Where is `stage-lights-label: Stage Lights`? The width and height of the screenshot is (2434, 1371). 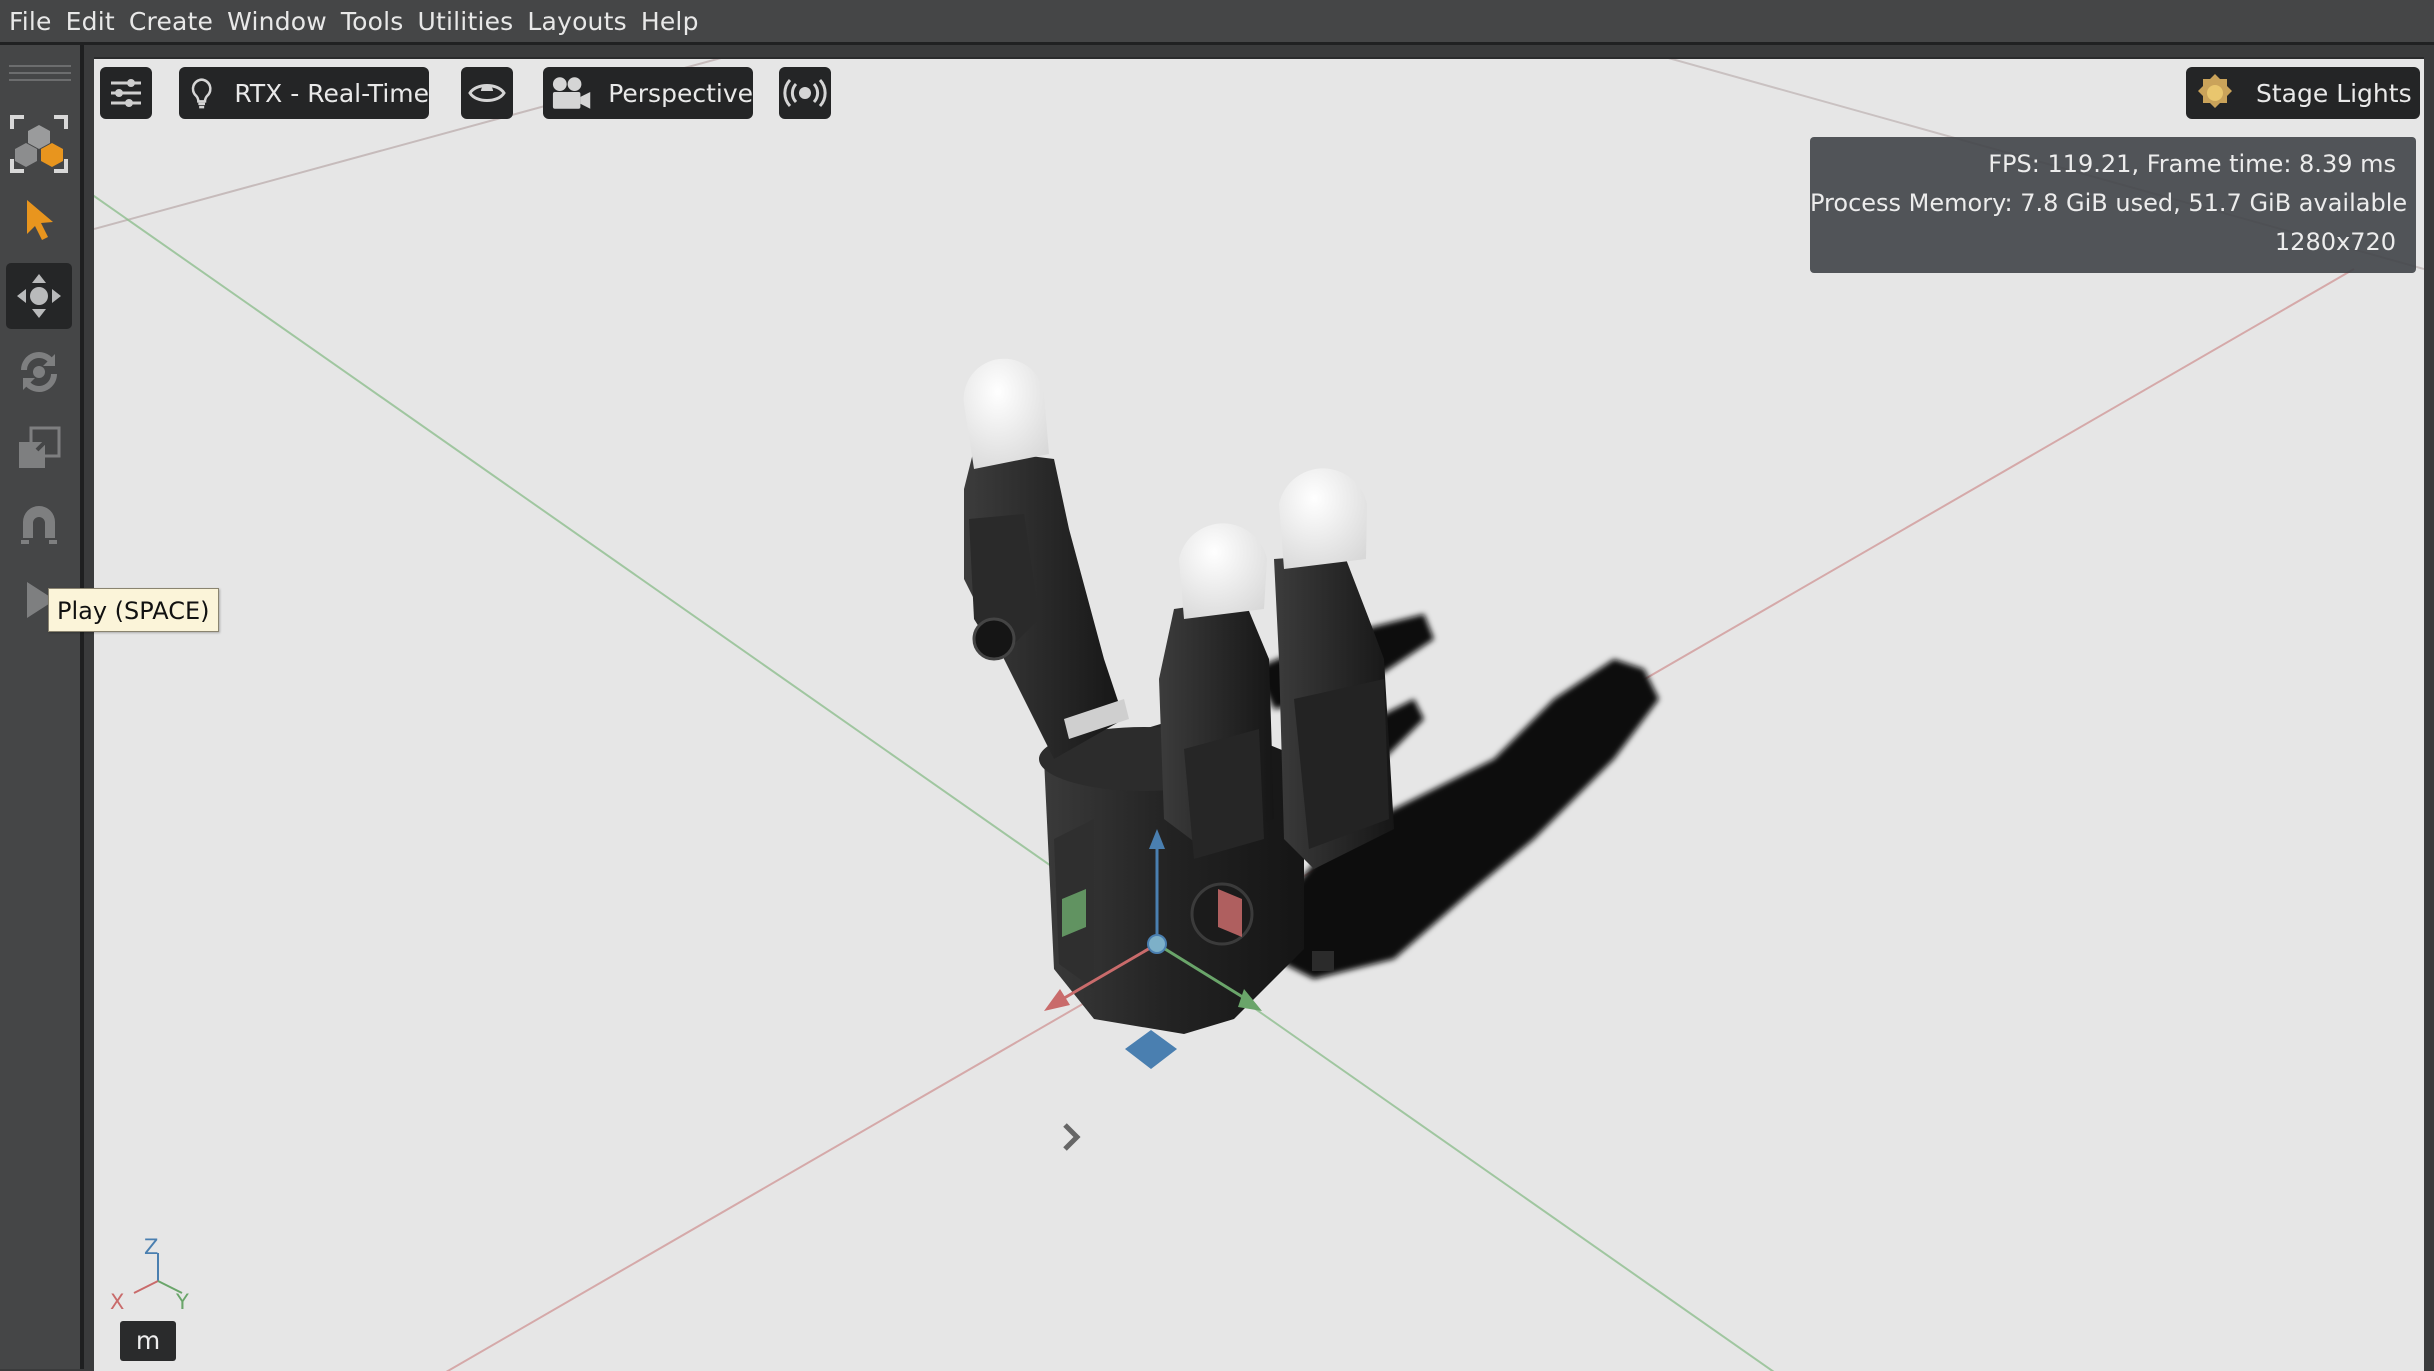 stage-lights-label: Stage Lights is located at coordinates (2334, 93).